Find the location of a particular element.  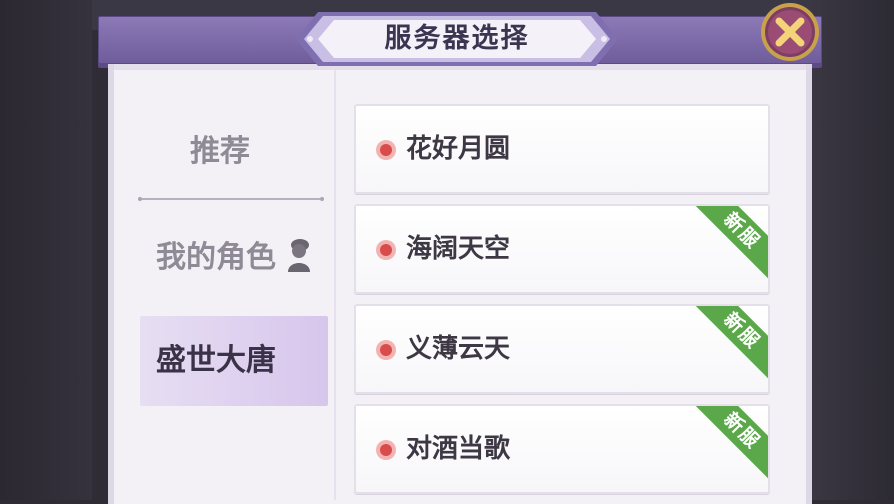

close-button is located at coordinates (790, 33).